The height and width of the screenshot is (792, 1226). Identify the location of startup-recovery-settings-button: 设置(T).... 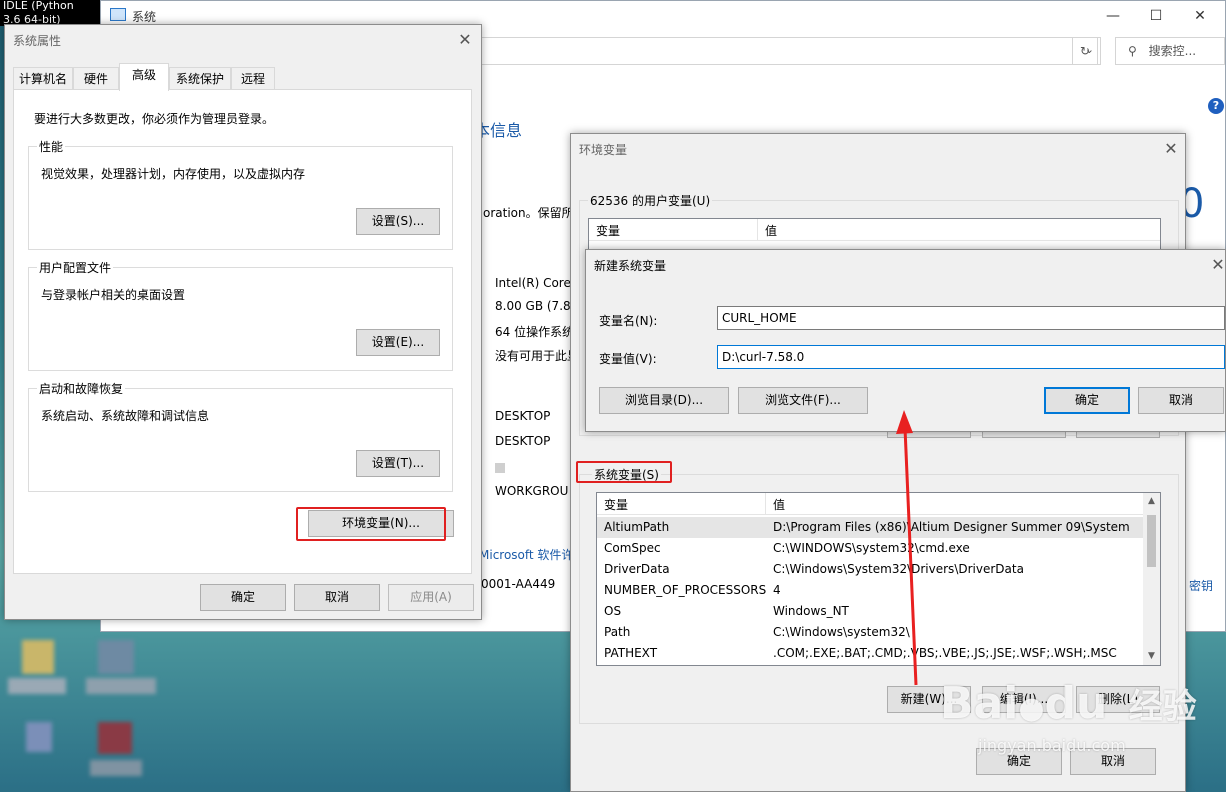
(398, 463).